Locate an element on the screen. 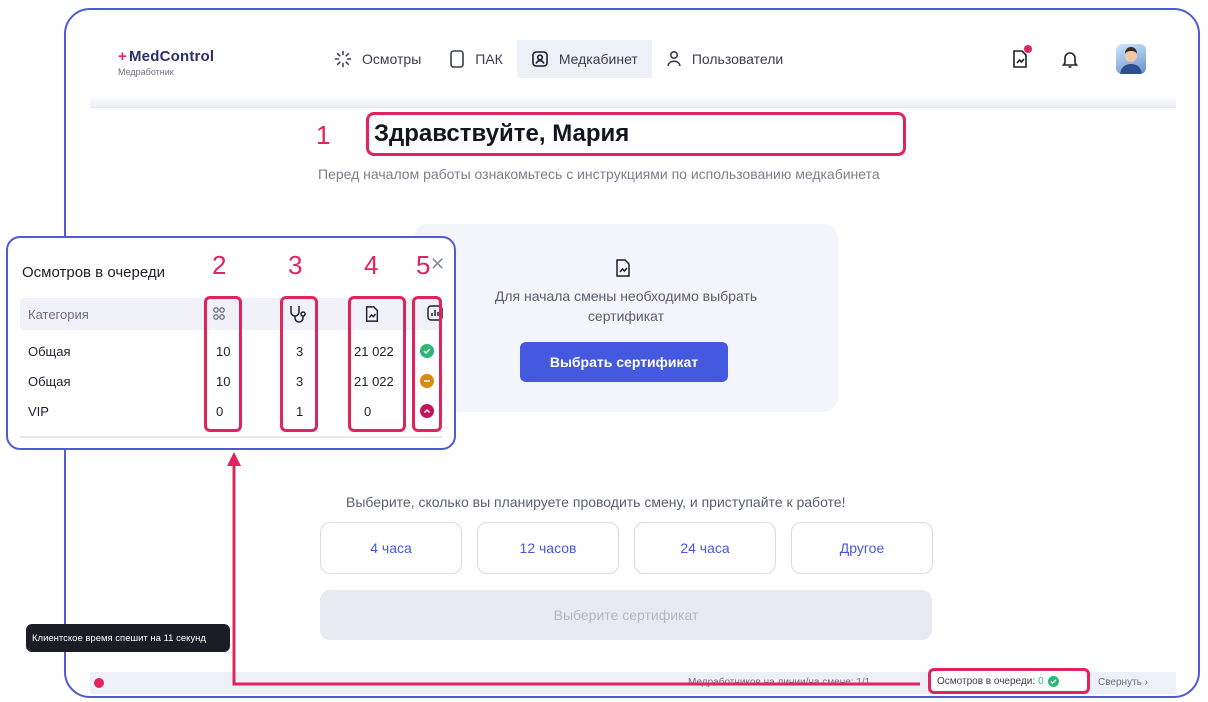  close-icon: ✕ is located at coordinates (437, 264).